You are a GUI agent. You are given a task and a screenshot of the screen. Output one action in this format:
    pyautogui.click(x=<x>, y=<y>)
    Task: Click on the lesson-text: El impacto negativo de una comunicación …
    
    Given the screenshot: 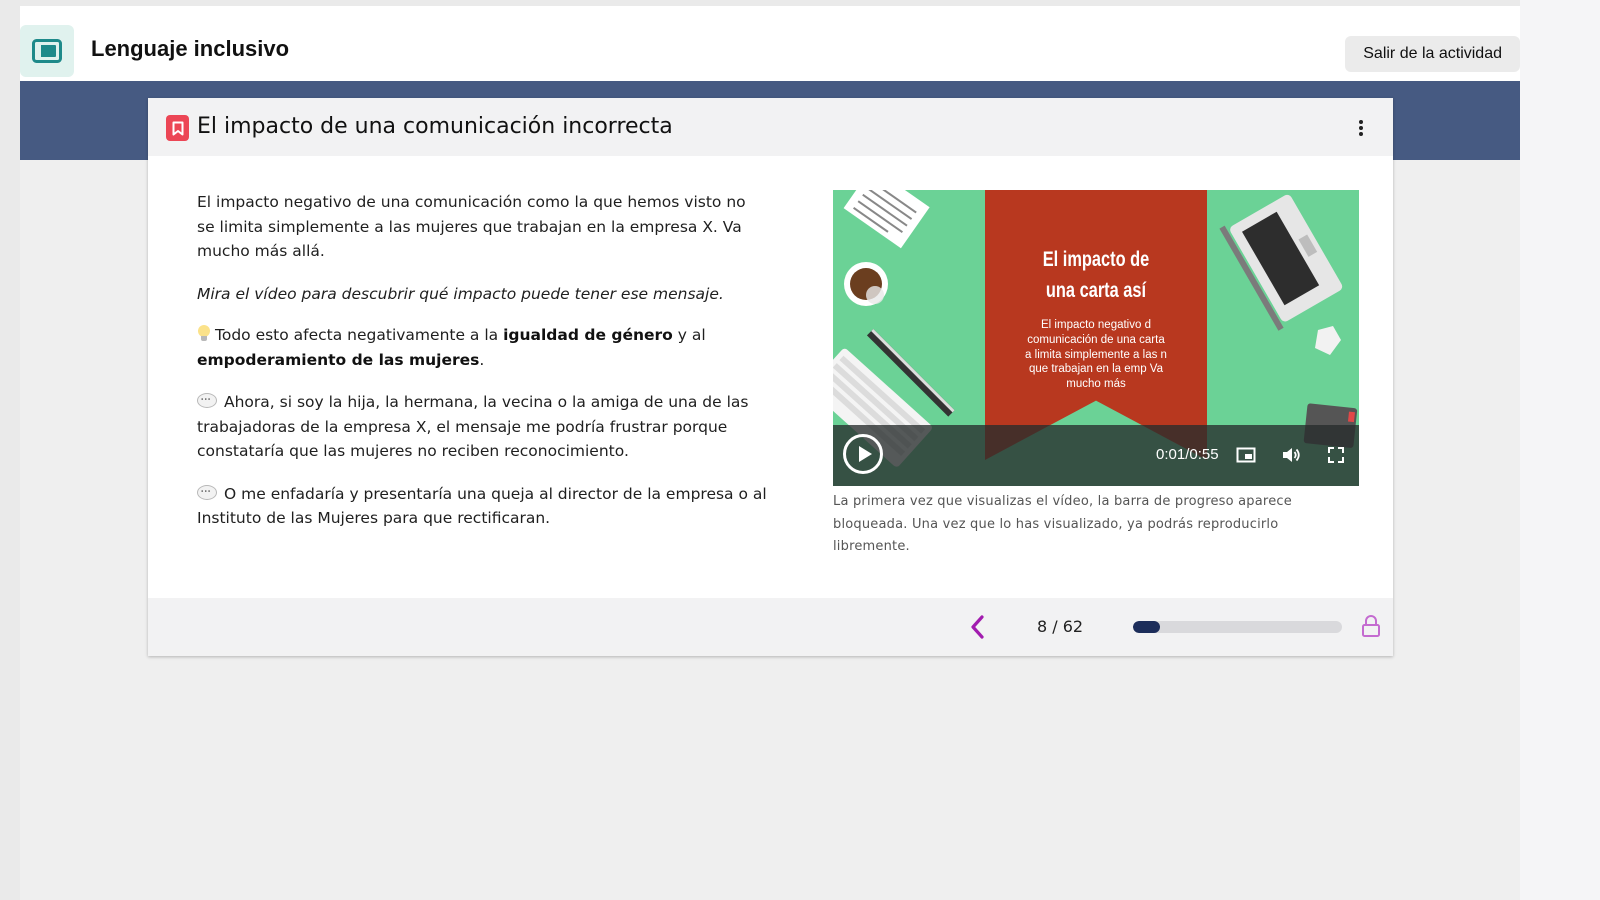 What is the action you would take?
    pyautogui.click(x=482, y=369)
    